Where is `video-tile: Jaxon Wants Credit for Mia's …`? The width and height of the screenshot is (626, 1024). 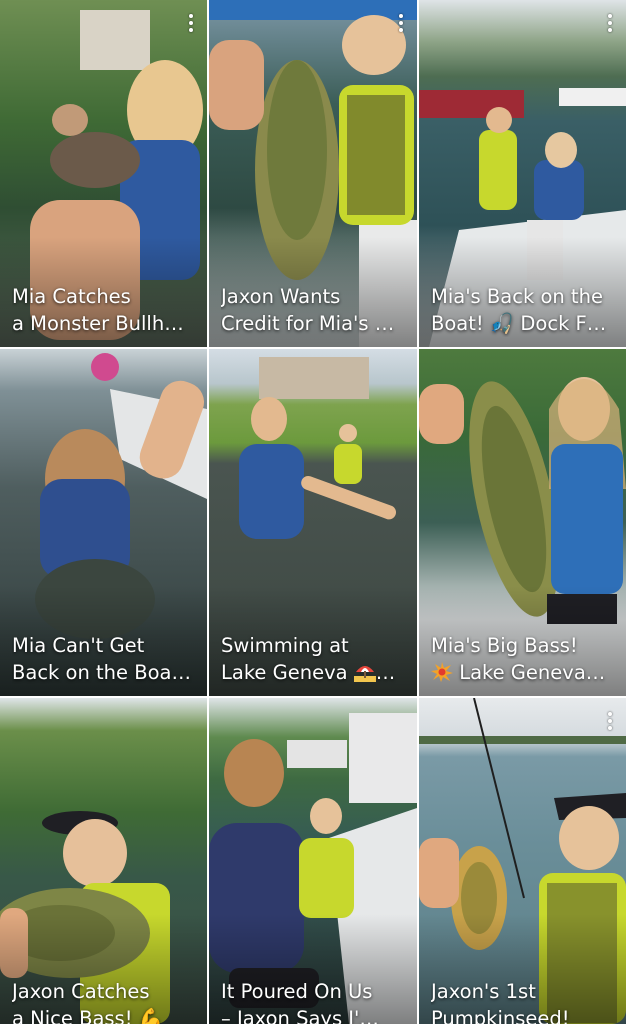
video-tile: Jaxon Wants Credit for Mia's … is located at coordinates (313, 173).